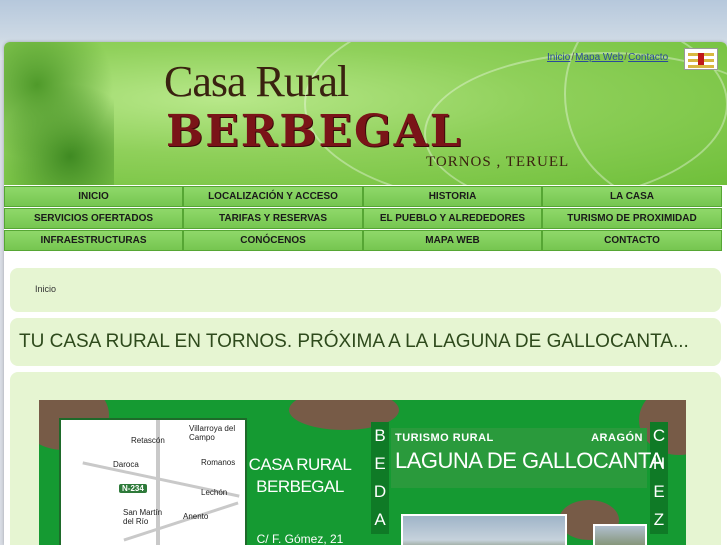 Image resolution: width=727 pixels, height=545 pixels. I want to click on banner-address: C/ F. Gómez, 21, so click(300, 538).